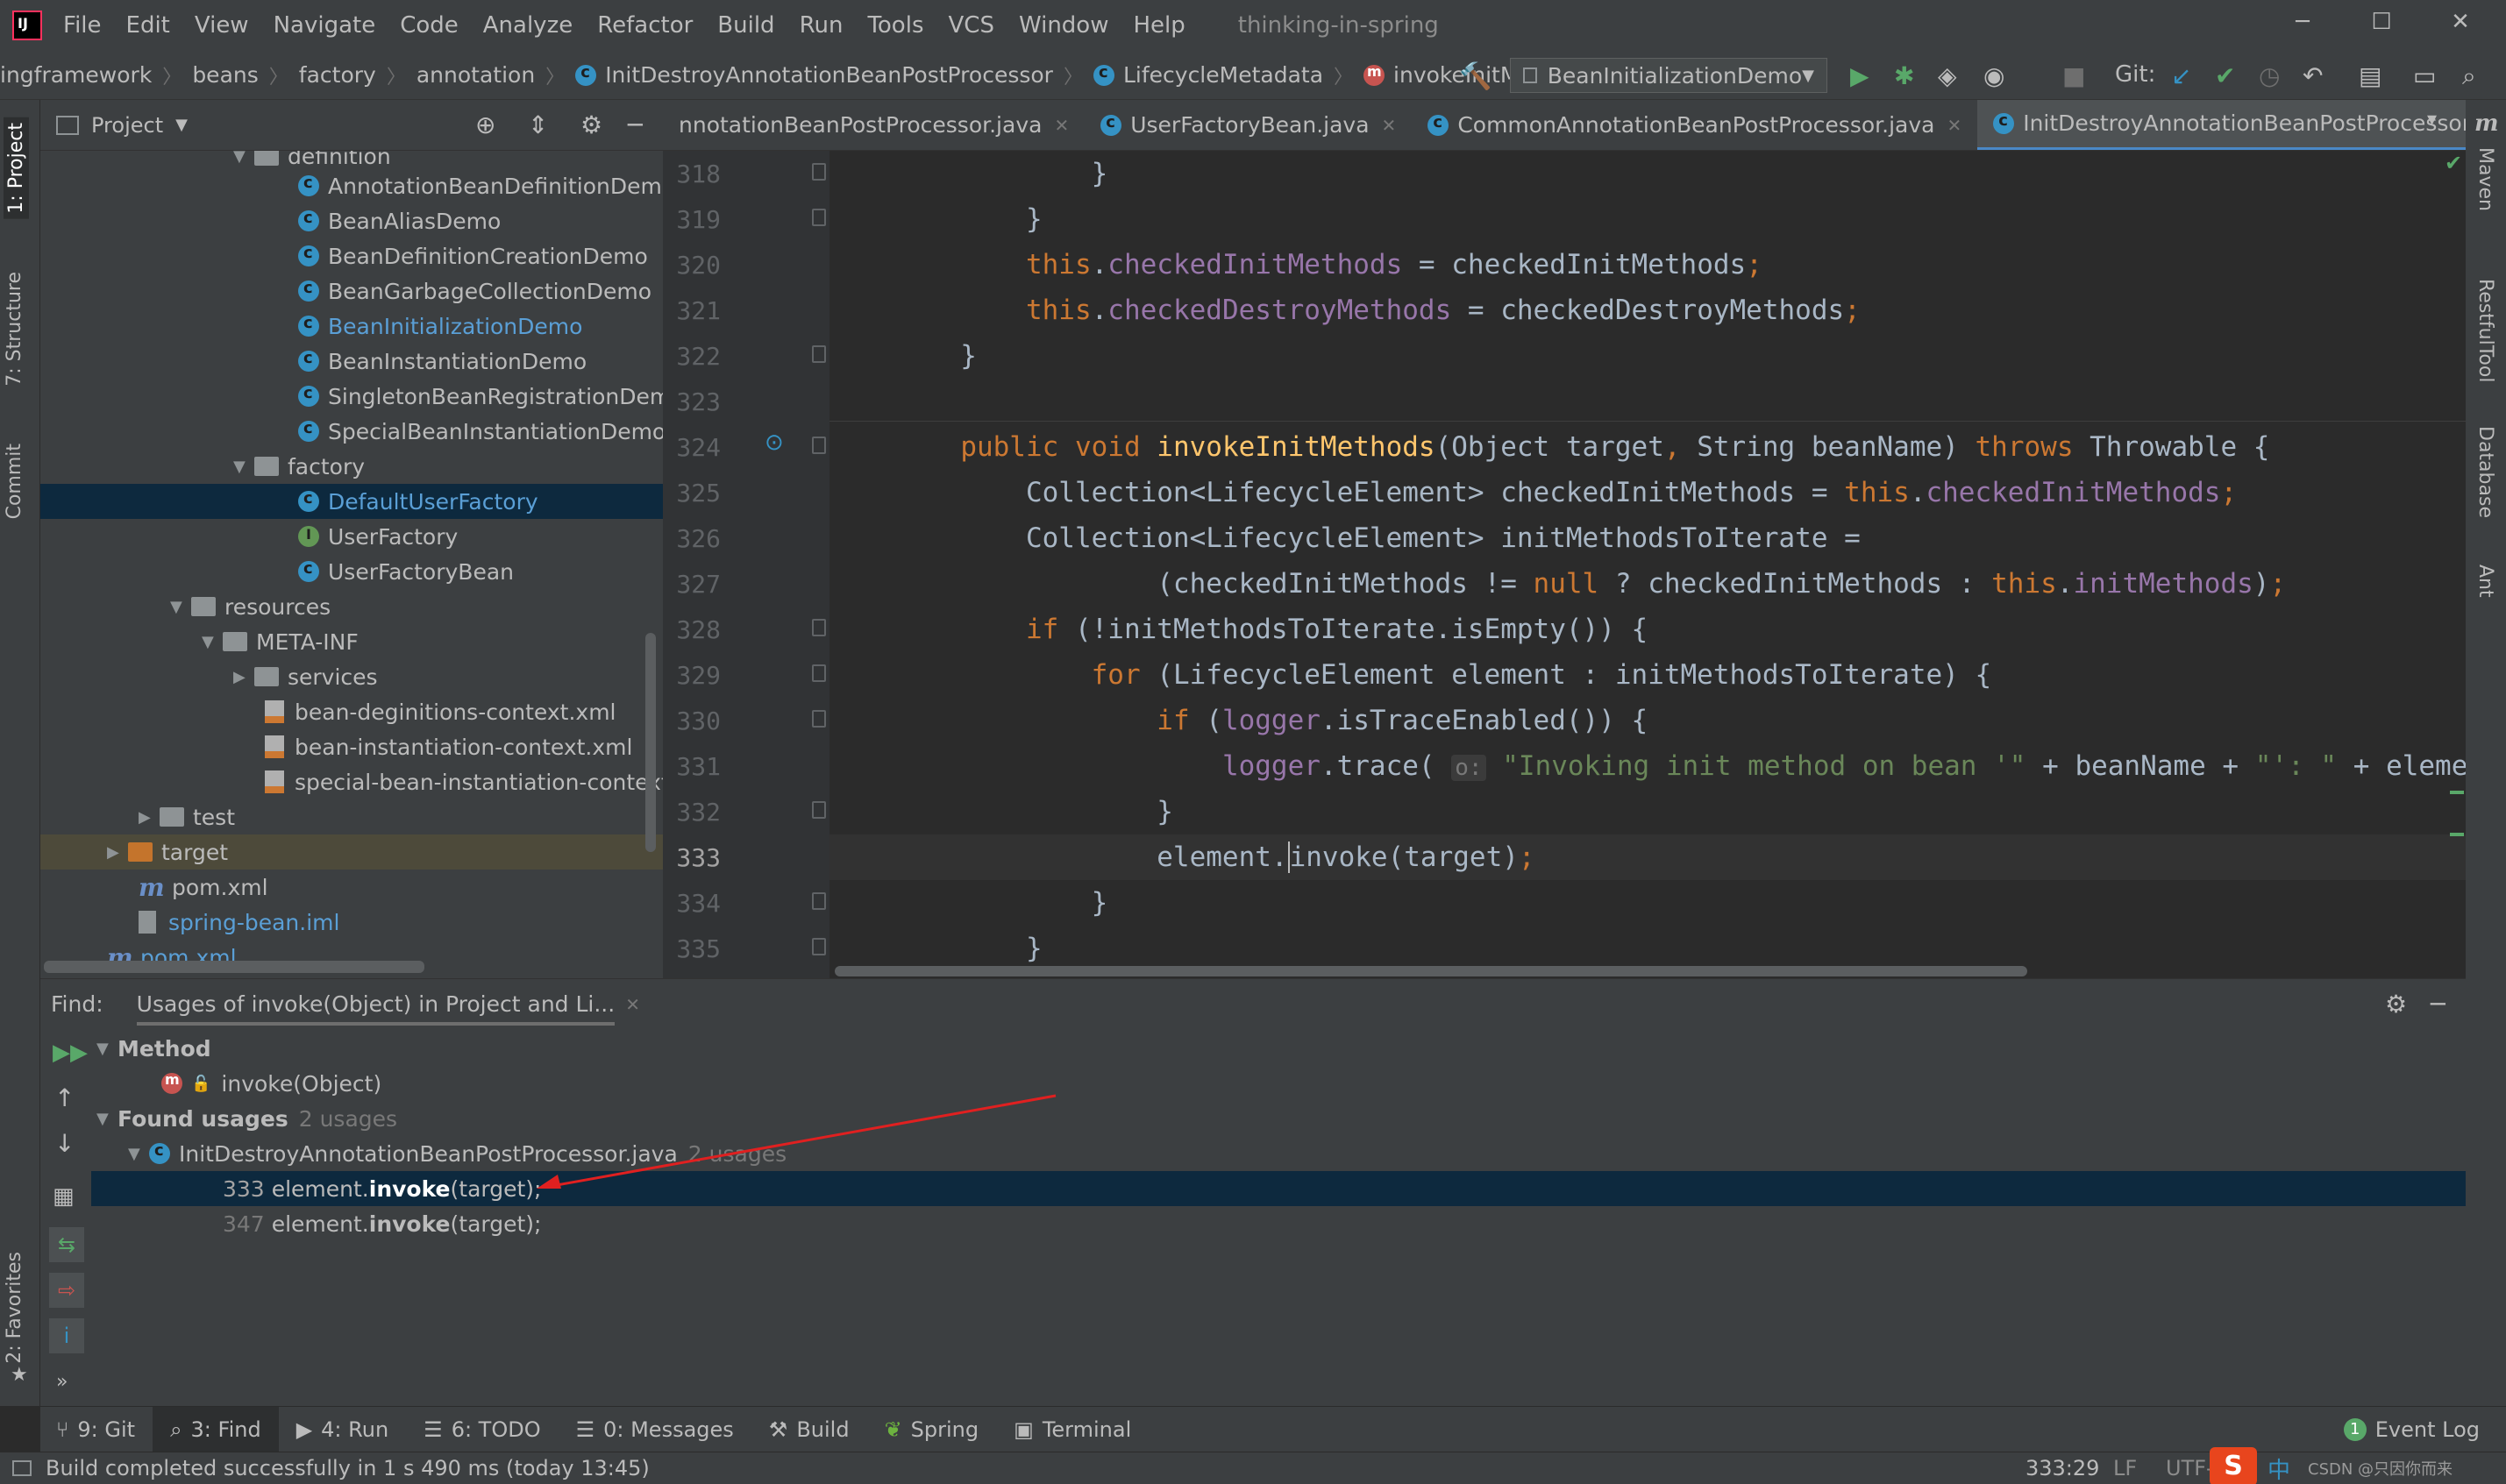  What do you see at coordinates (76, 75) in the screenshot?
I see `breadcrumb-item: ingframework` at bounding box center [76, 75].